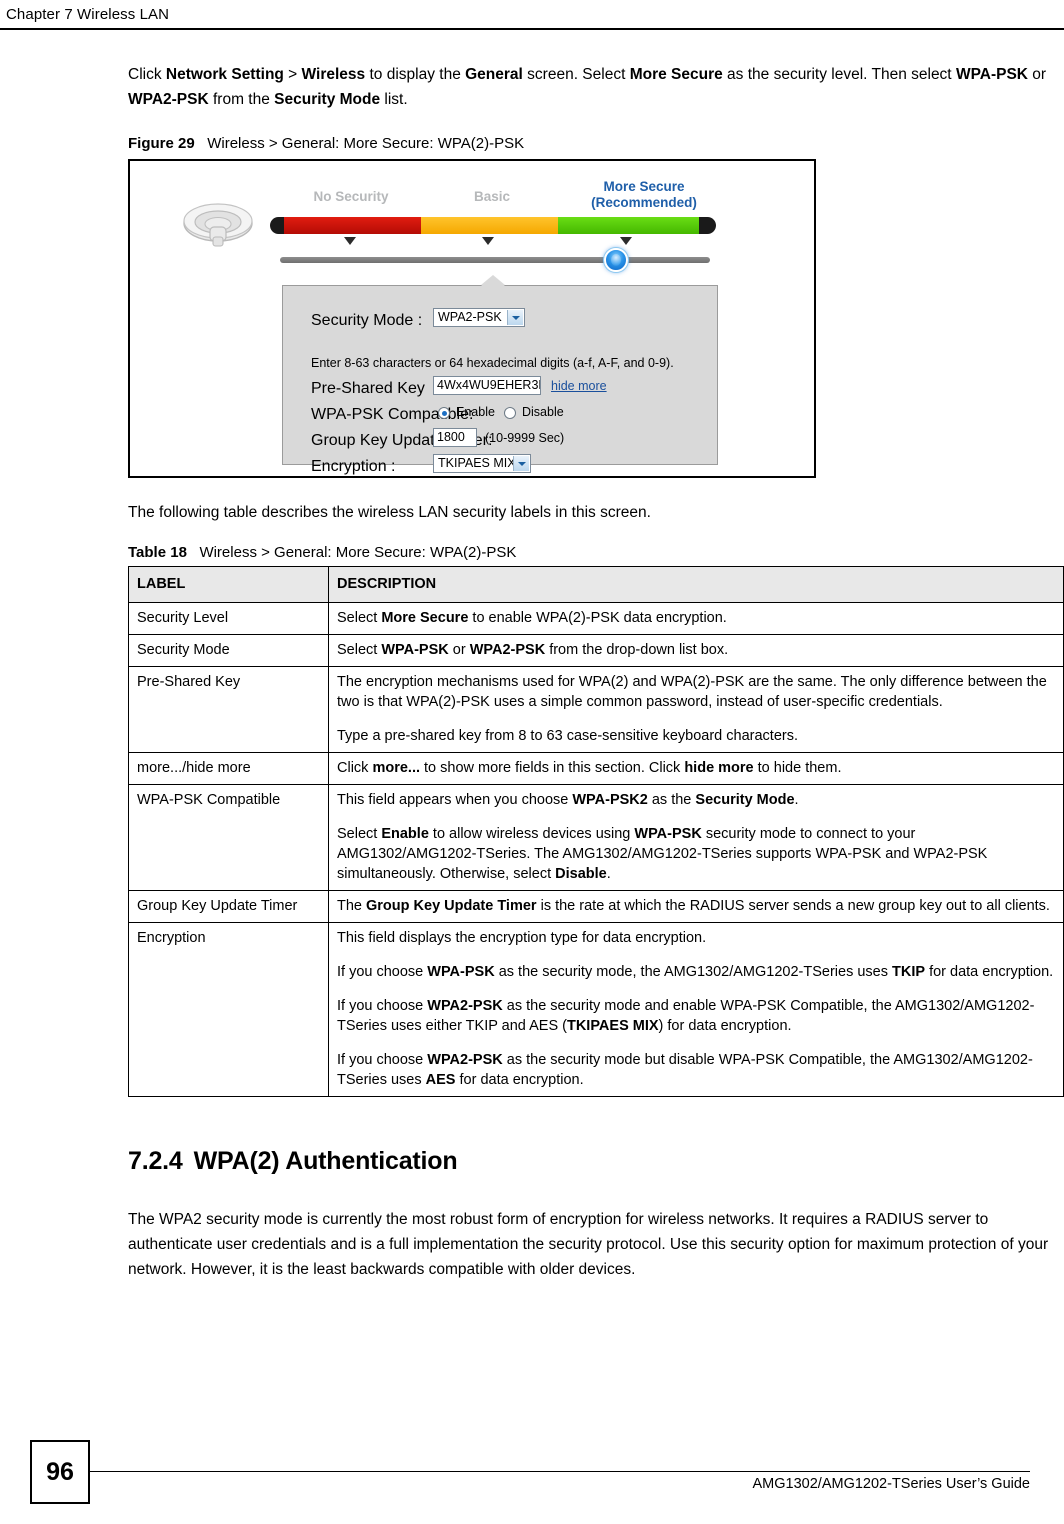 The height and width of the screenshot is (1524, 1064). What do you see at coordinates (157, 552) in the screenshot?
I see `table-number: Table 18` at bounding box center [157, 552].